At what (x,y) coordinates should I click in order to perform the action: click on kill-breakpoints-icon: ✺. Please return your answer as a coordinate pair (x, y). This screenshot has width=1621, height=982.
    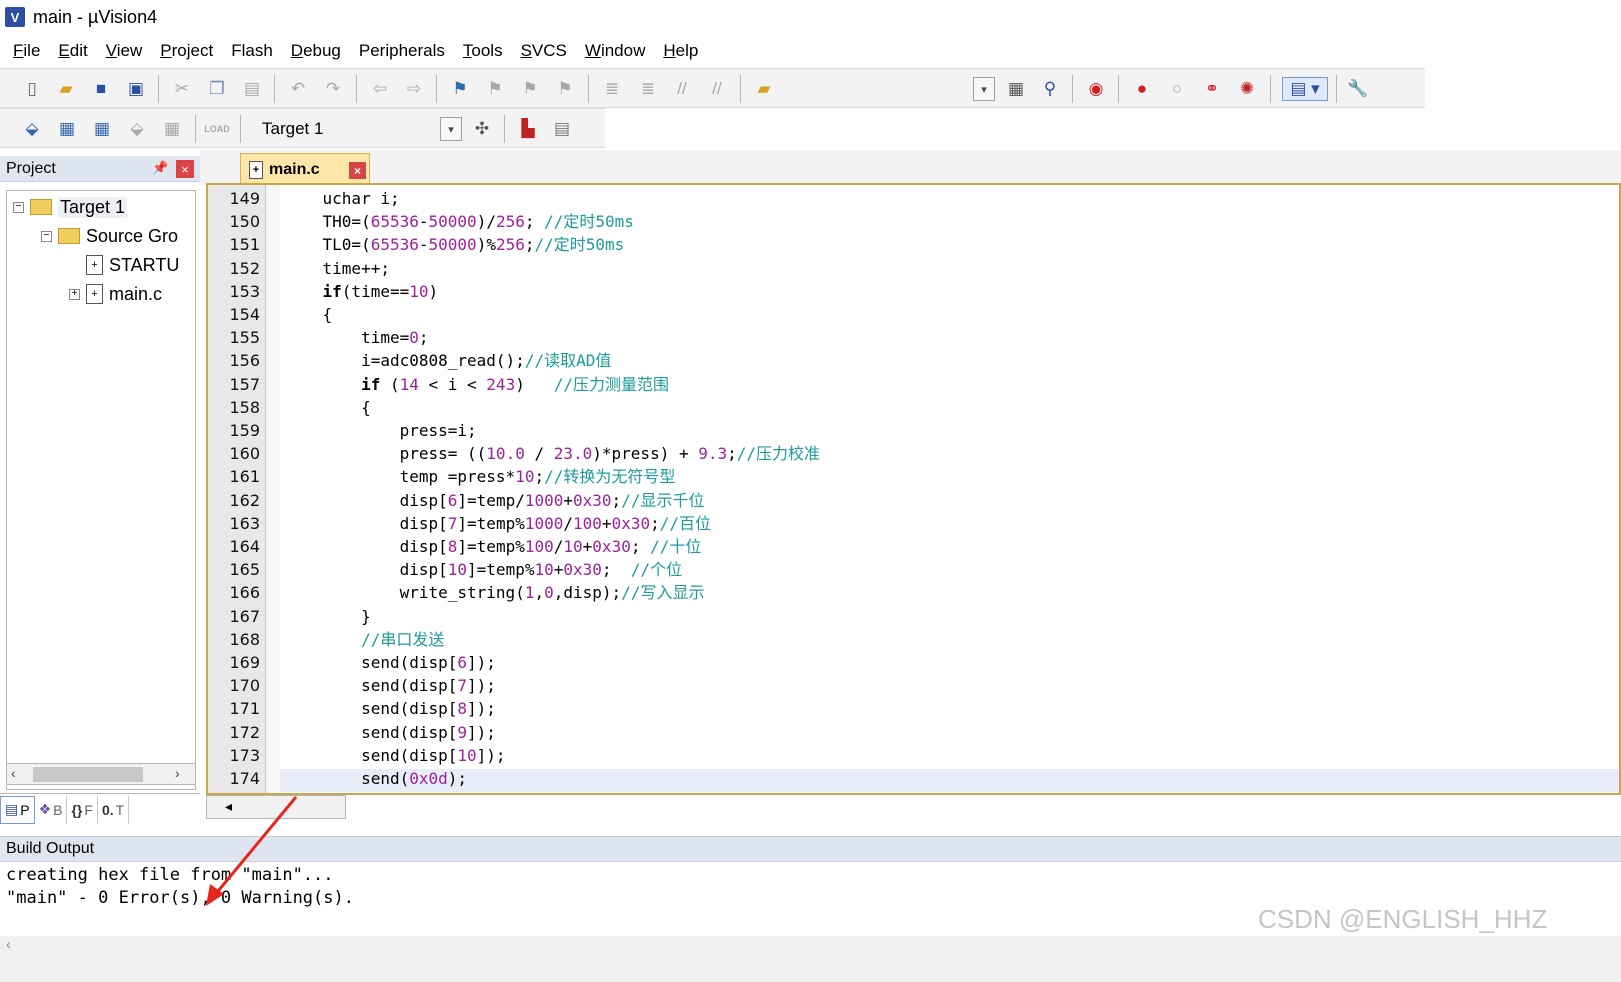
    Looking at the image, I should click on (1247, 89).